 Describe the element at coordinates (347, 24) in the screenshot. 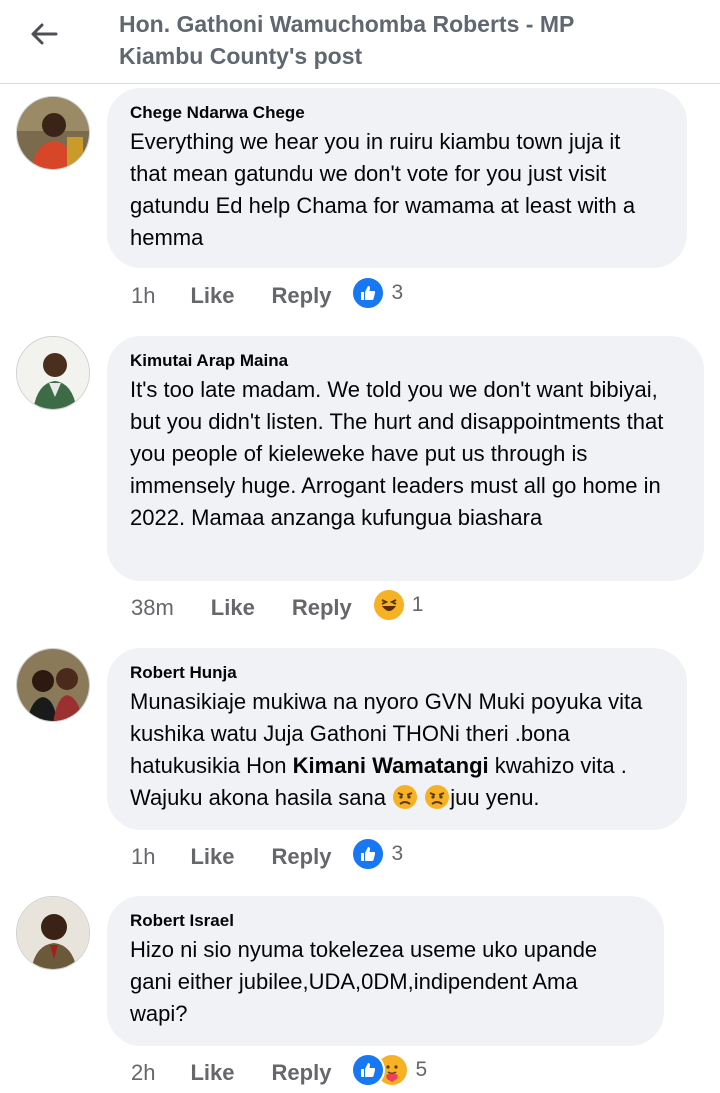

I see `post-title-line1: Hon. Gathoni Wamuchomba Roberts - MP` at that location.